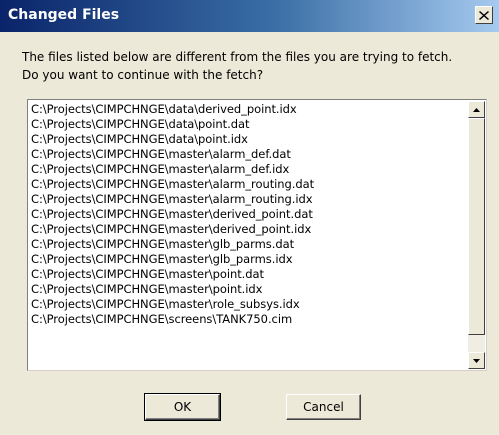 The width and height of the screenshot is (499, 435). I want to click on scroll-thumb, so click(476, 226).